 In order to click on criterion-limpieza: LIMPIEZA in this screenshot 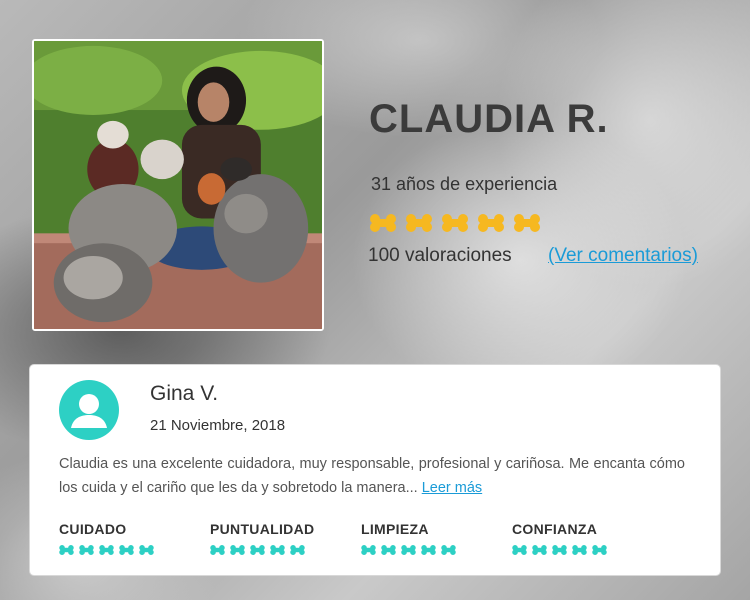, I will do `click(436, 538)`.